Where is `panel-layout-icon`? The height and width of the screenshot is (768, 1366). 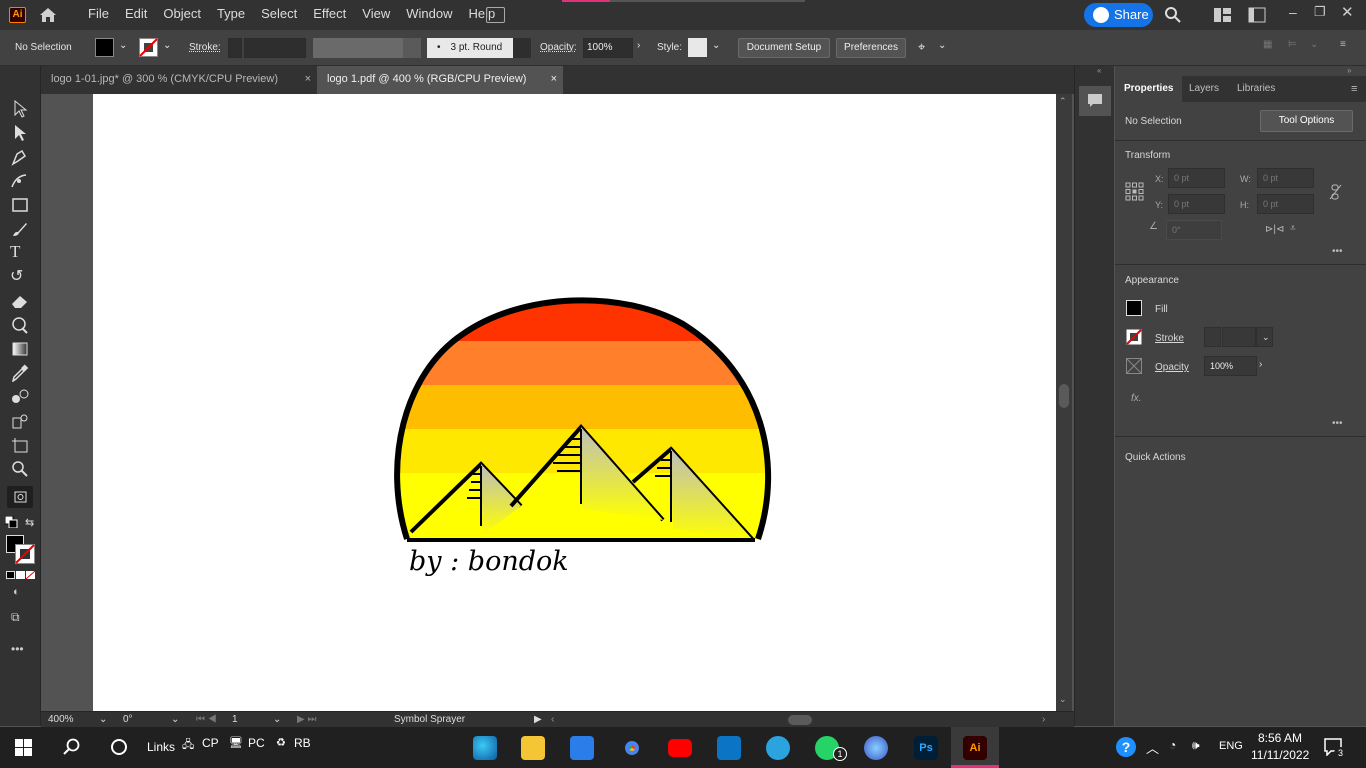 panel-layout-icon is located at coordinates (1257, 15).